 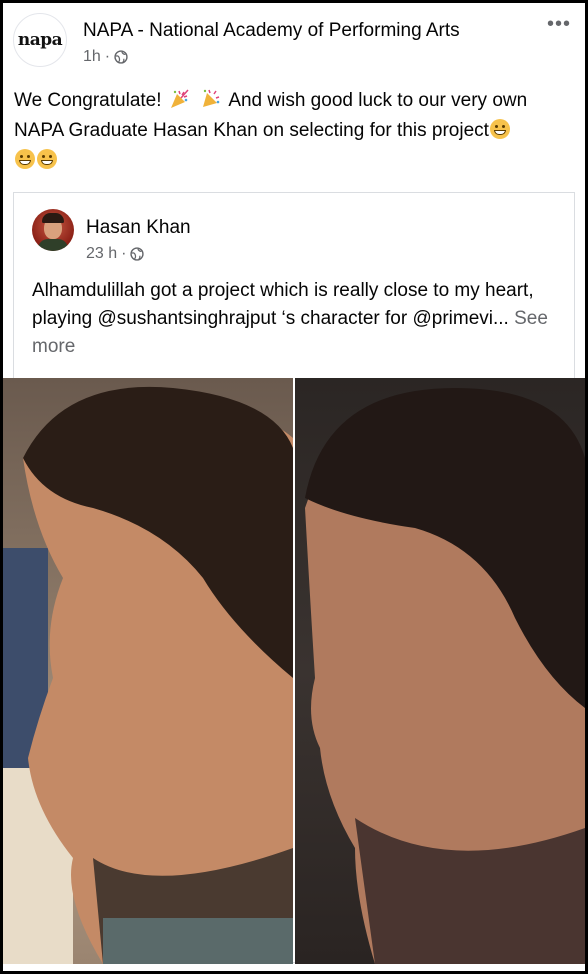 I want to click on post-text-part1: We Congratulate!, so click(x=88, y=100).